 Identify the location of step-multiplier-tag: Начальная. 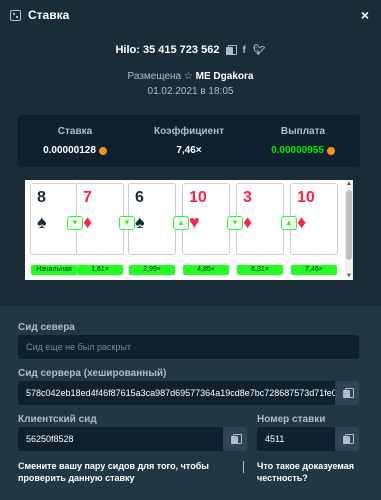
(54, 270).